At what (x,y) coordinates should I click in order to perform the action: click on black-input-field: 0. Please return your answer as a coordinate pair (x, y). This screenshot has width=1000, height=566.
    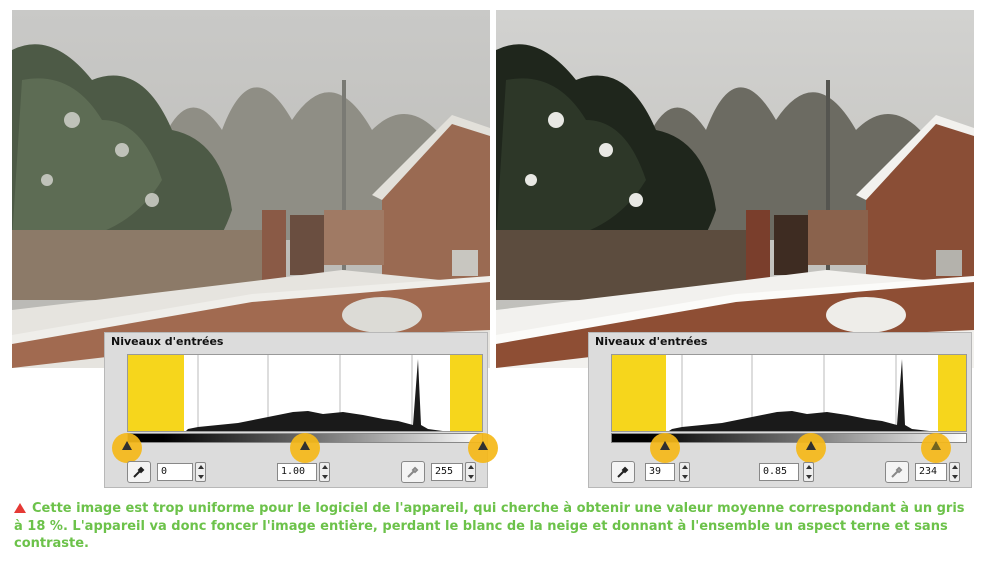
    Looking at the image, I should click on (175, 472).